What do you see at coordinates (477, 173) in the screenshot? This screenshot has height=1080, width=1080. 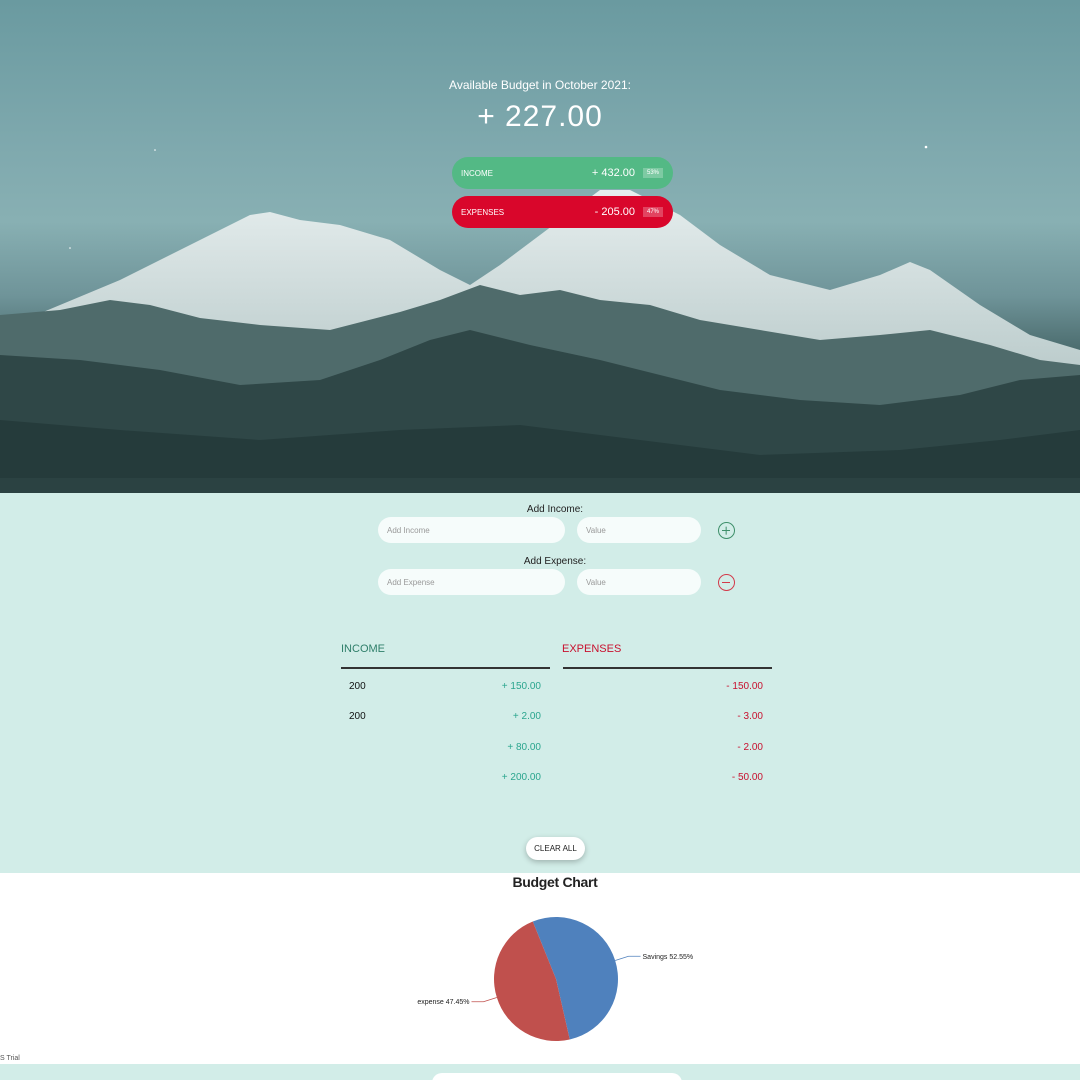 I see `income-summary-label: INCOME` at bounding box center [477, 173].